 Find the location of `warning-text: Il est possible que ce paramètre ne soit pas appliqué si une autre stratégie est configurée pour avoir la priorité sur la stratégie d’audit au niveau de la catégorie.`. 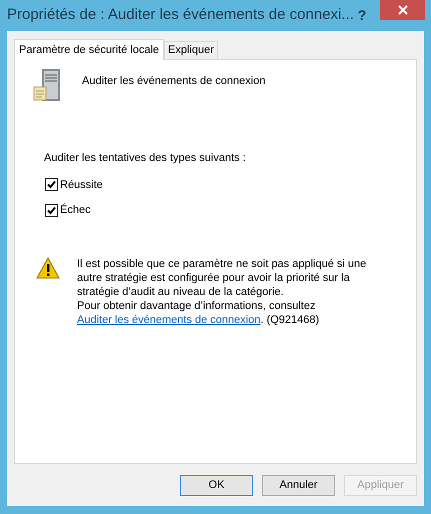

warning-text: Il est possible que ce paramètre ne soit pas appliqué si une autre stratégie est configurée pour avoir la priorité sur la stratégie d’audit au niveau de la catégorie. is located at coordinates (222, 277).